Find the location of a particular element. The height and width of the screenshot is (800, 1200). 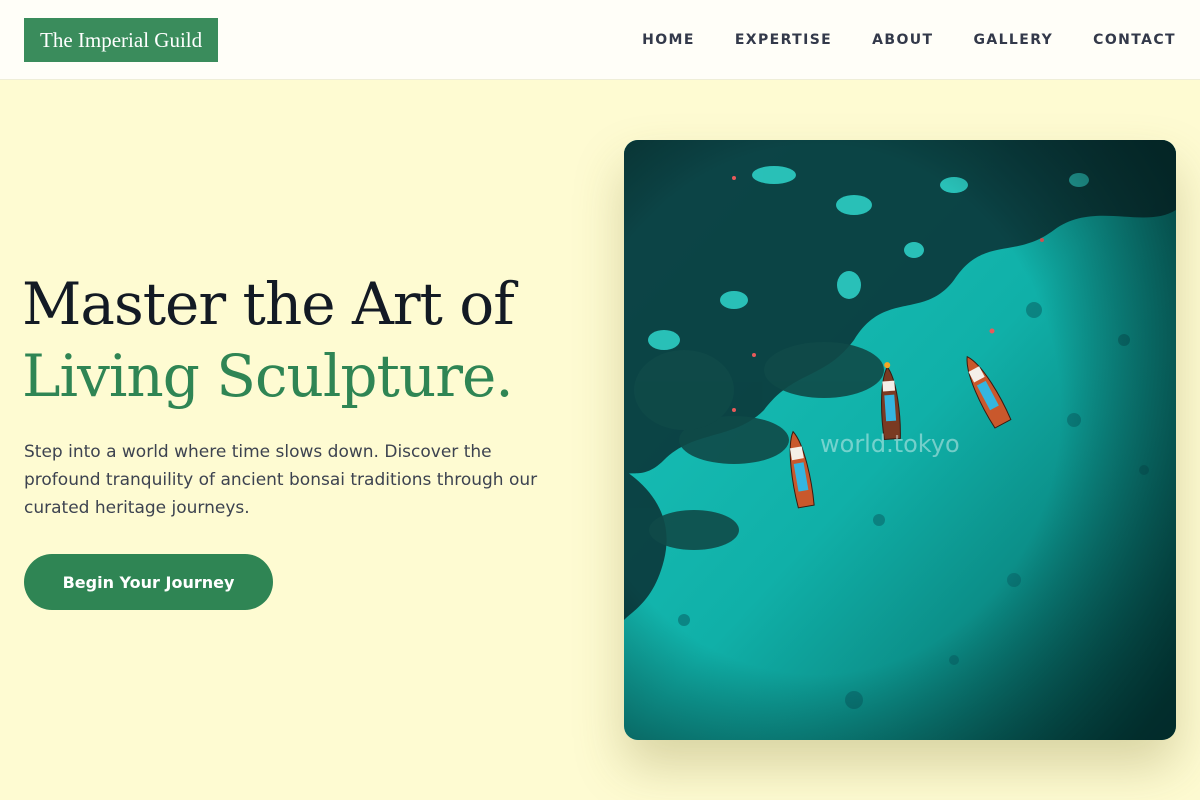

hero-title-line-1: Master the Art of is located at coordinates (268, 304).